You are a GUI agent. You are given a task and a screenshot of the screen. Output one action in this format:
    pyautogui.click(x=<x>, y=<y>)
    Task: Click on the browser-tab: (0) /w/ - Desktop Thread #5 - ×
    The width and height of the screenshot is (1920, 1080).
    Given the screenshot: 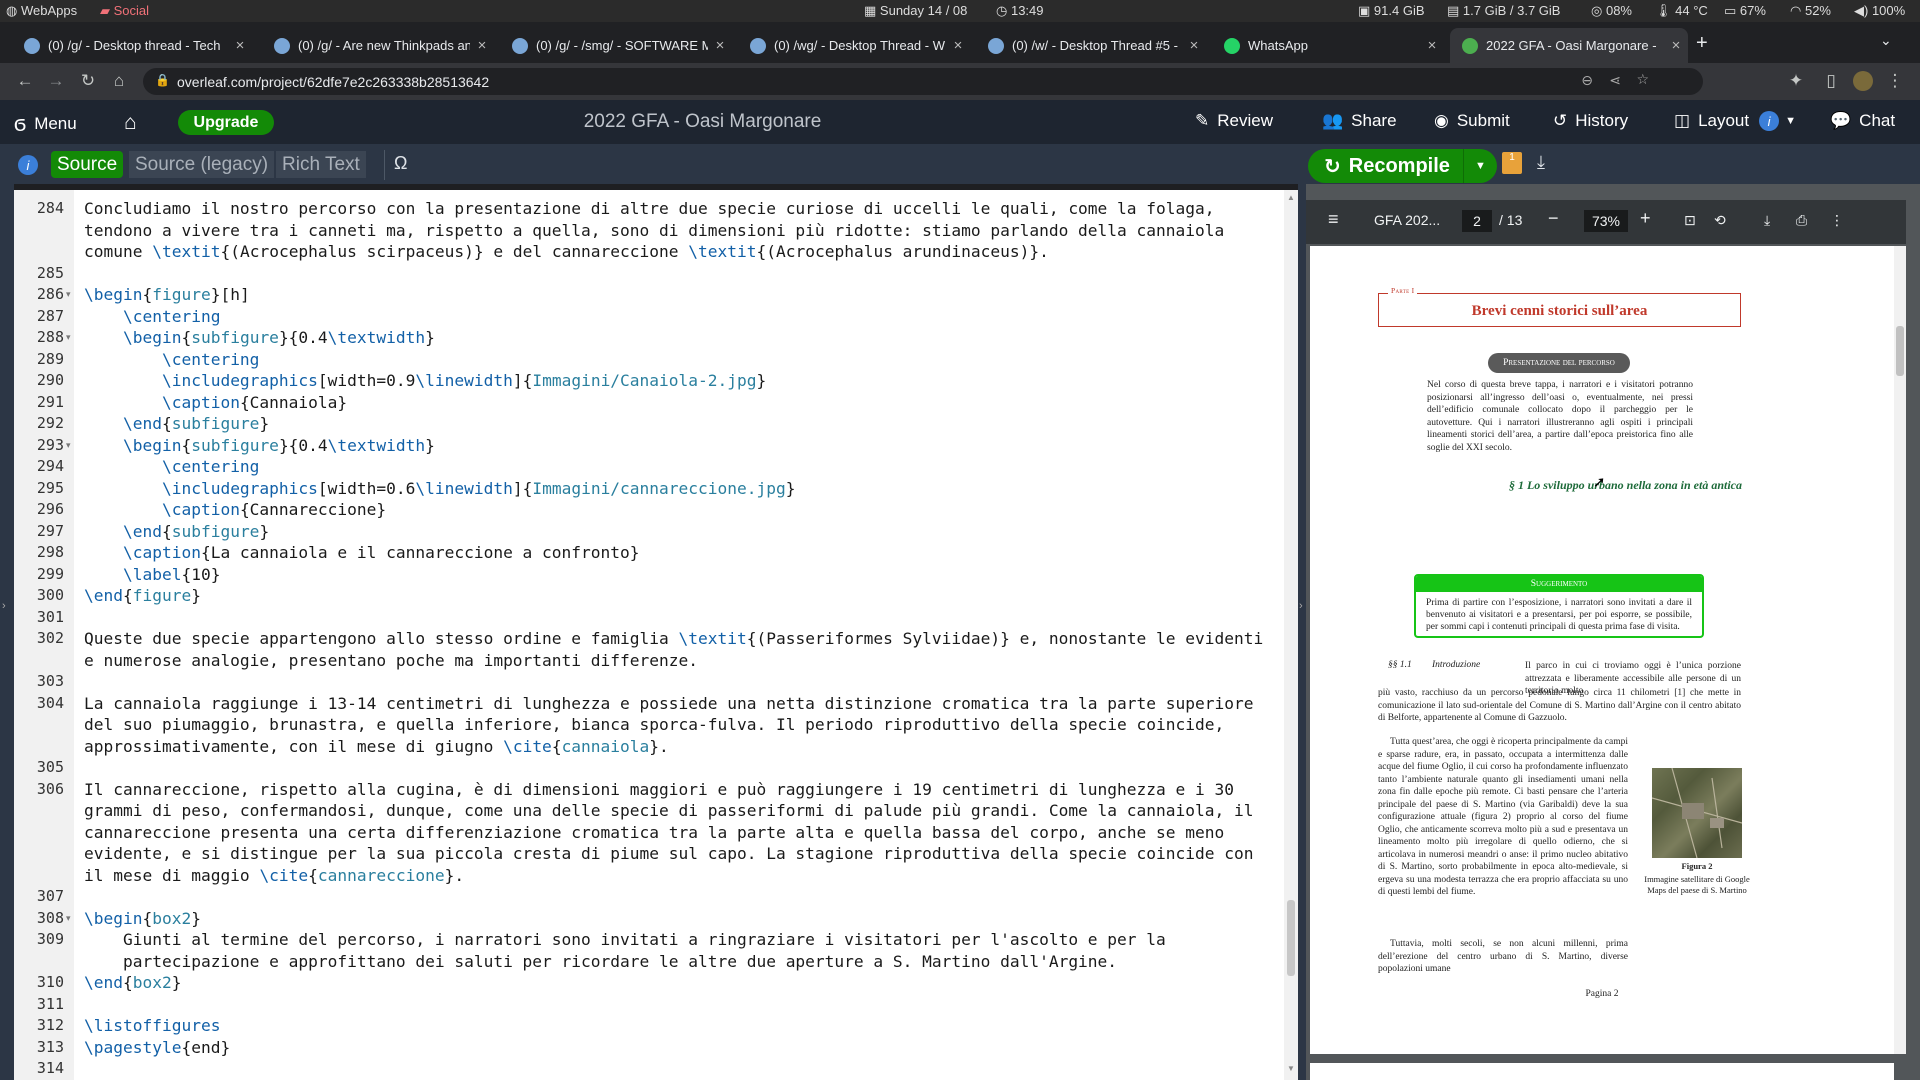 What is the action you would take?
    pyautogui.click(x=1091, y=45)
    